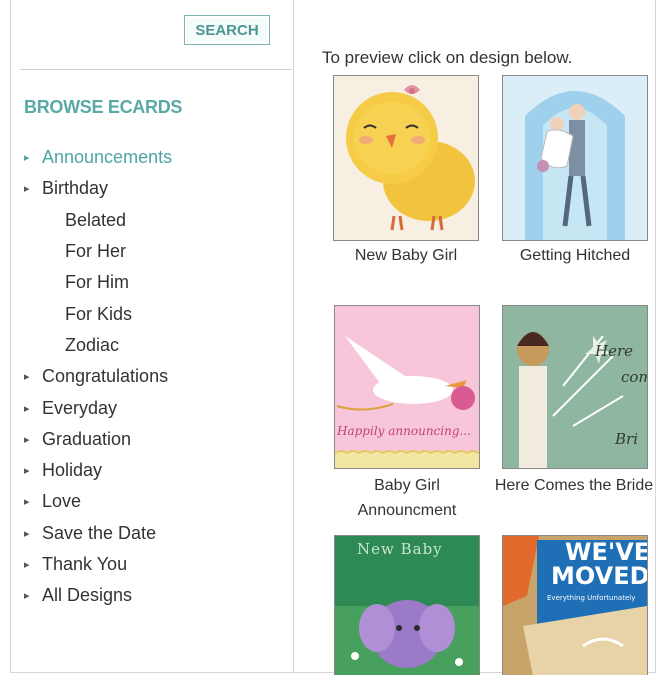  I want to click on subcategory-zodiac: Zodiac, so click(98, 345).